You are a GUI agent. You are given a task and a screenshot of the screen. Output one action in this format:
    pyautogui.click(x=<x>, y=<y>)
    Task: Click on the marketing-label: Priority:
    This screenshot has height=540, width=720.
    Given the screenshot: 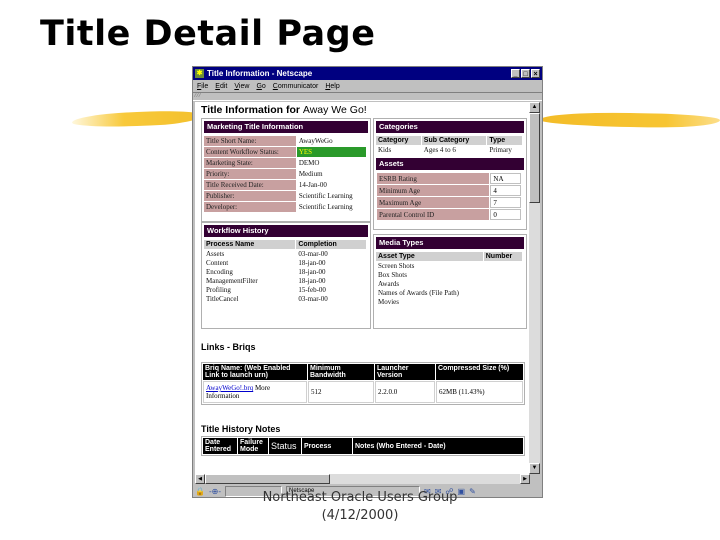 What is the action you would take?
    pyautogui.click(x=250, y=174)
    